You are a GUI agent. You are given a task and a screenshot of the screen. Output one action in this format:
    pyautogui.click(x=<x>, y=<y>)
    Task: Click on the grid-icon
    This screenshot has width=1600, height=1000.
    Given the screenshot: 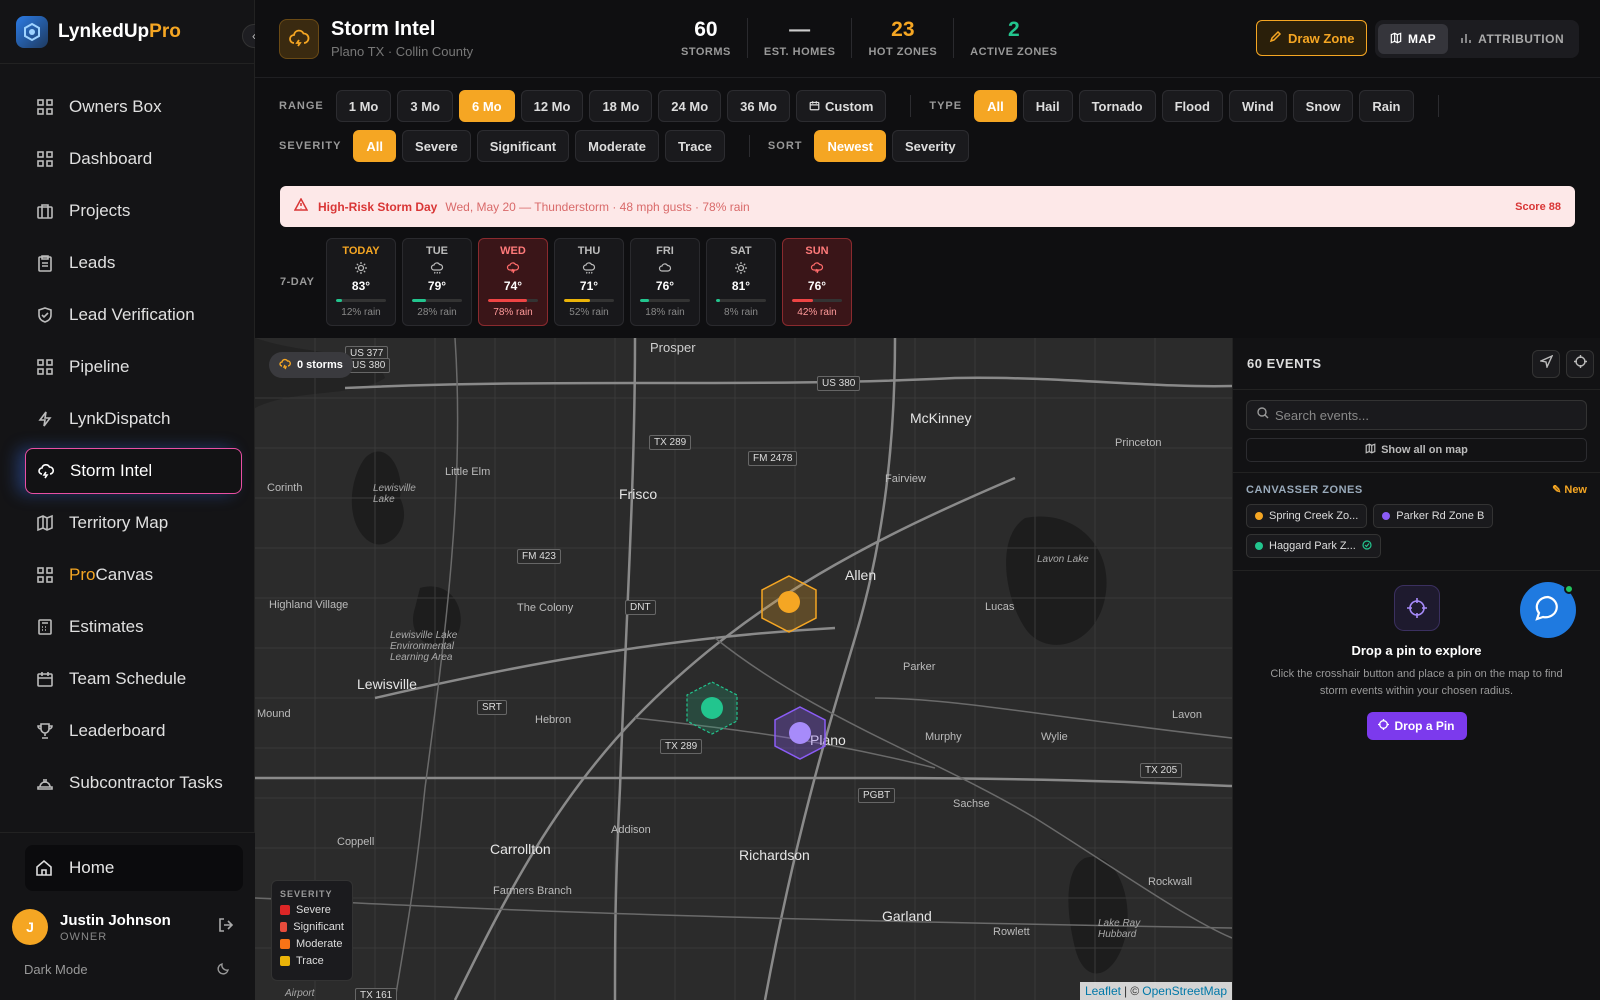 What is the action you would take?
    pyautogui.click(x=45, y=159)
    